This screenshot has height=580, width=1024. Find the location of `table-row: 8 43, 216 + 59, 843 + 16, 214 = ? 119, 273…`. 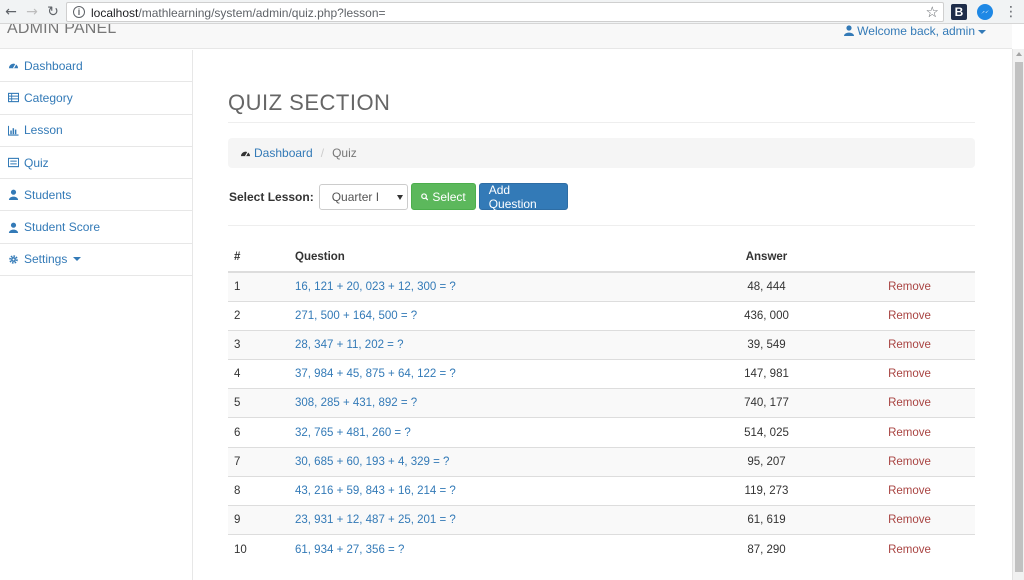

table-row: 8 43, 216 + 59, 843 + 16, 214 = ? 119, 273… is located at coordinates (601, 490).